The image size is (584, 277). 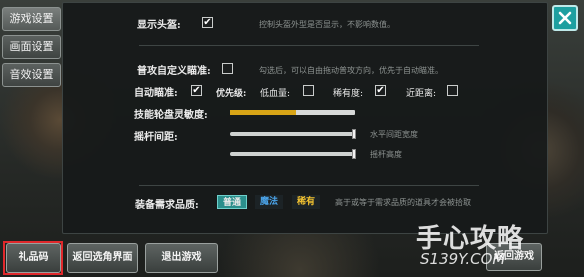 I want to click on horizontal-spacing-hint: 水平间距宽度, so click(x=394, y=134).